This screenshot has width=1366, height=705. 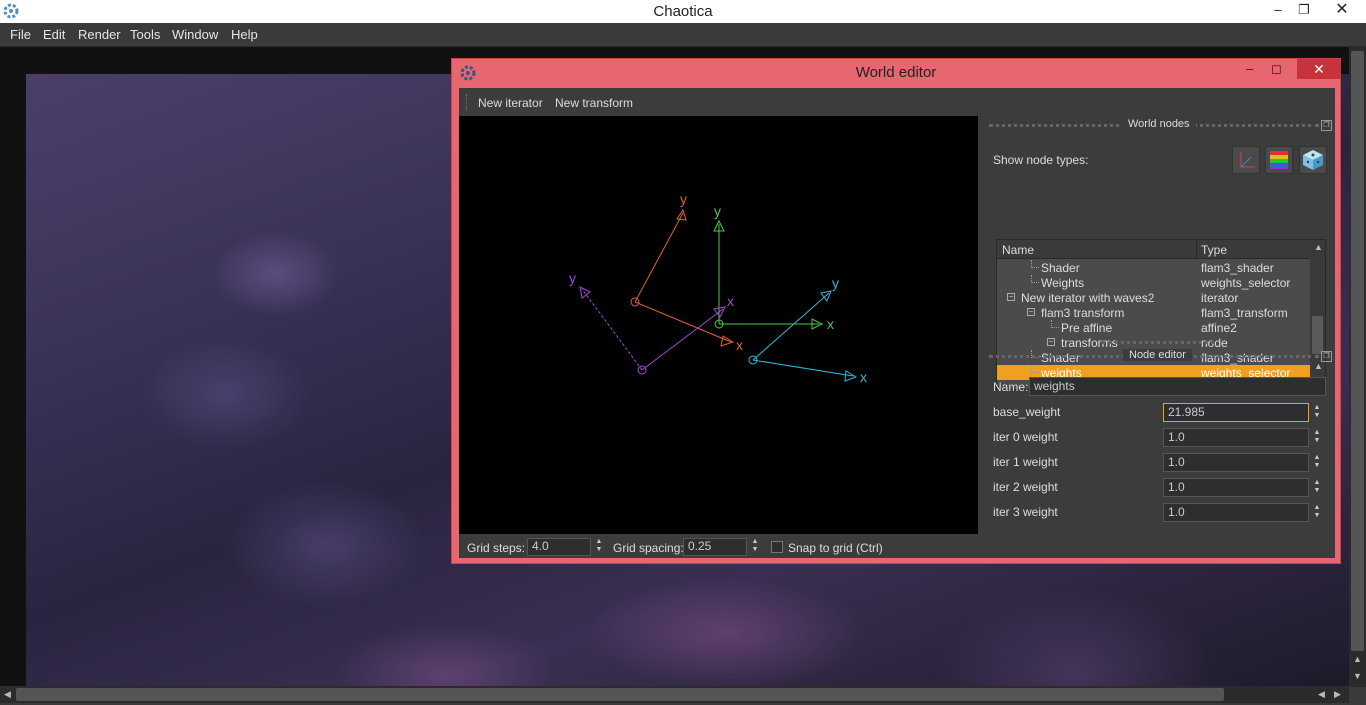 What do you see at coordinates (1153, 312) in the screenshot?
I see `tree-row: − flam3 transform flam3_transform` at bounding box center [1153, 312].